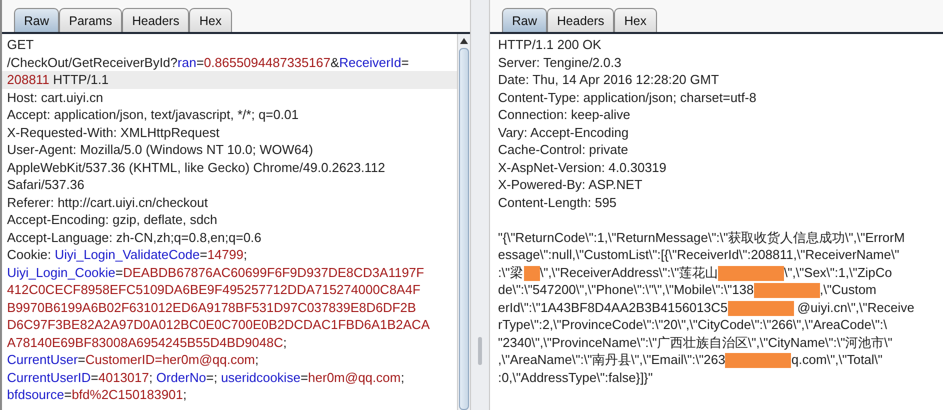 The height and width of the screenshot is (410, 943). I want to click on request-text: AppleWebKit/537.36 (KHTML, like Gecko) Chrome/49.0.2623.112, so click(196, 167).